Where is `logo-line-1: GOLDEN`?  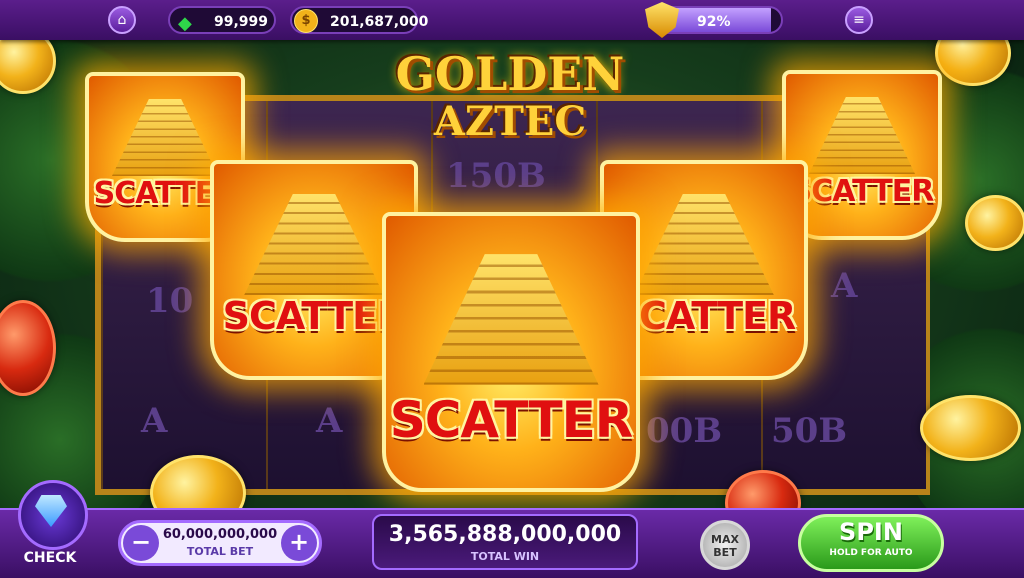
logo-line-1: GOLDEN is located at coordinates (510, 74).